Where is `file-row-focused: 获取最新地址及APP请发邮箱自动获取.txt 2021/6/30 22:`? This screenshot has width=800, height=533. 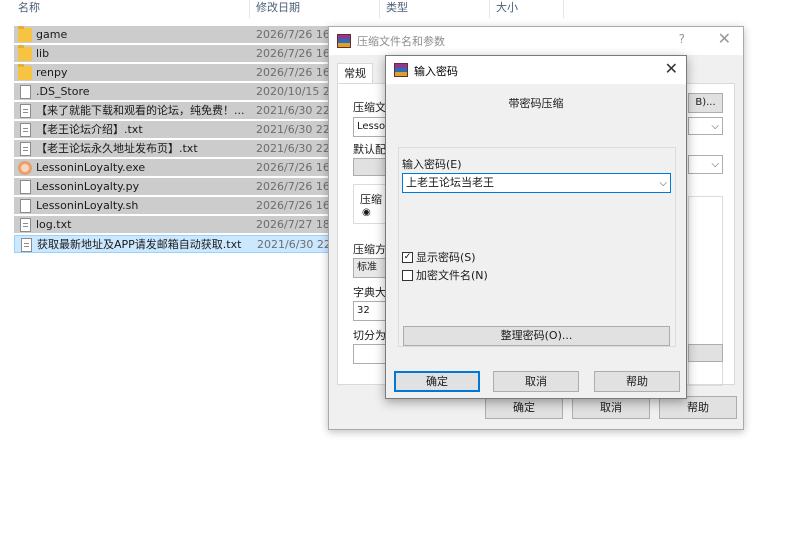 file-row-focused: 获取最新地址及APP请发邮箱自动获取.txt 2021/6/30 22: is located at coordinates (173, 244).